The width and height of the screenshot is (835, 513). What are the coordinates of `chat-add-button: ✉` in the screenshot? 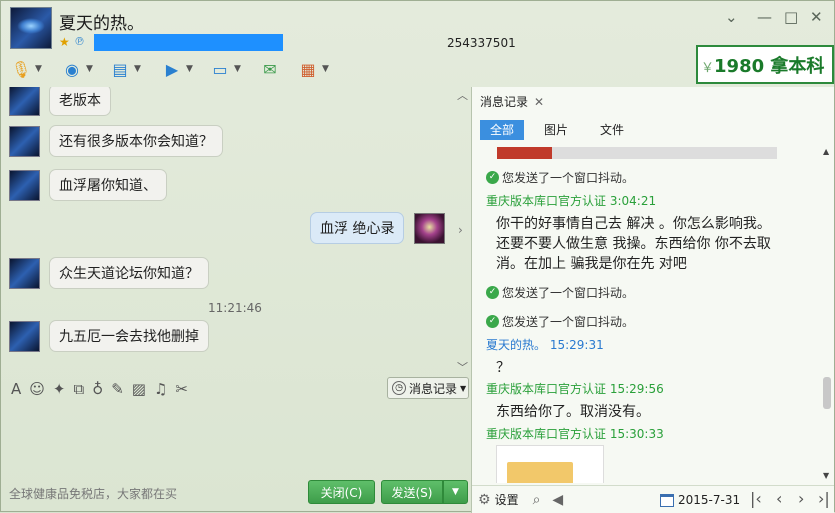 It's located at (270, 69).